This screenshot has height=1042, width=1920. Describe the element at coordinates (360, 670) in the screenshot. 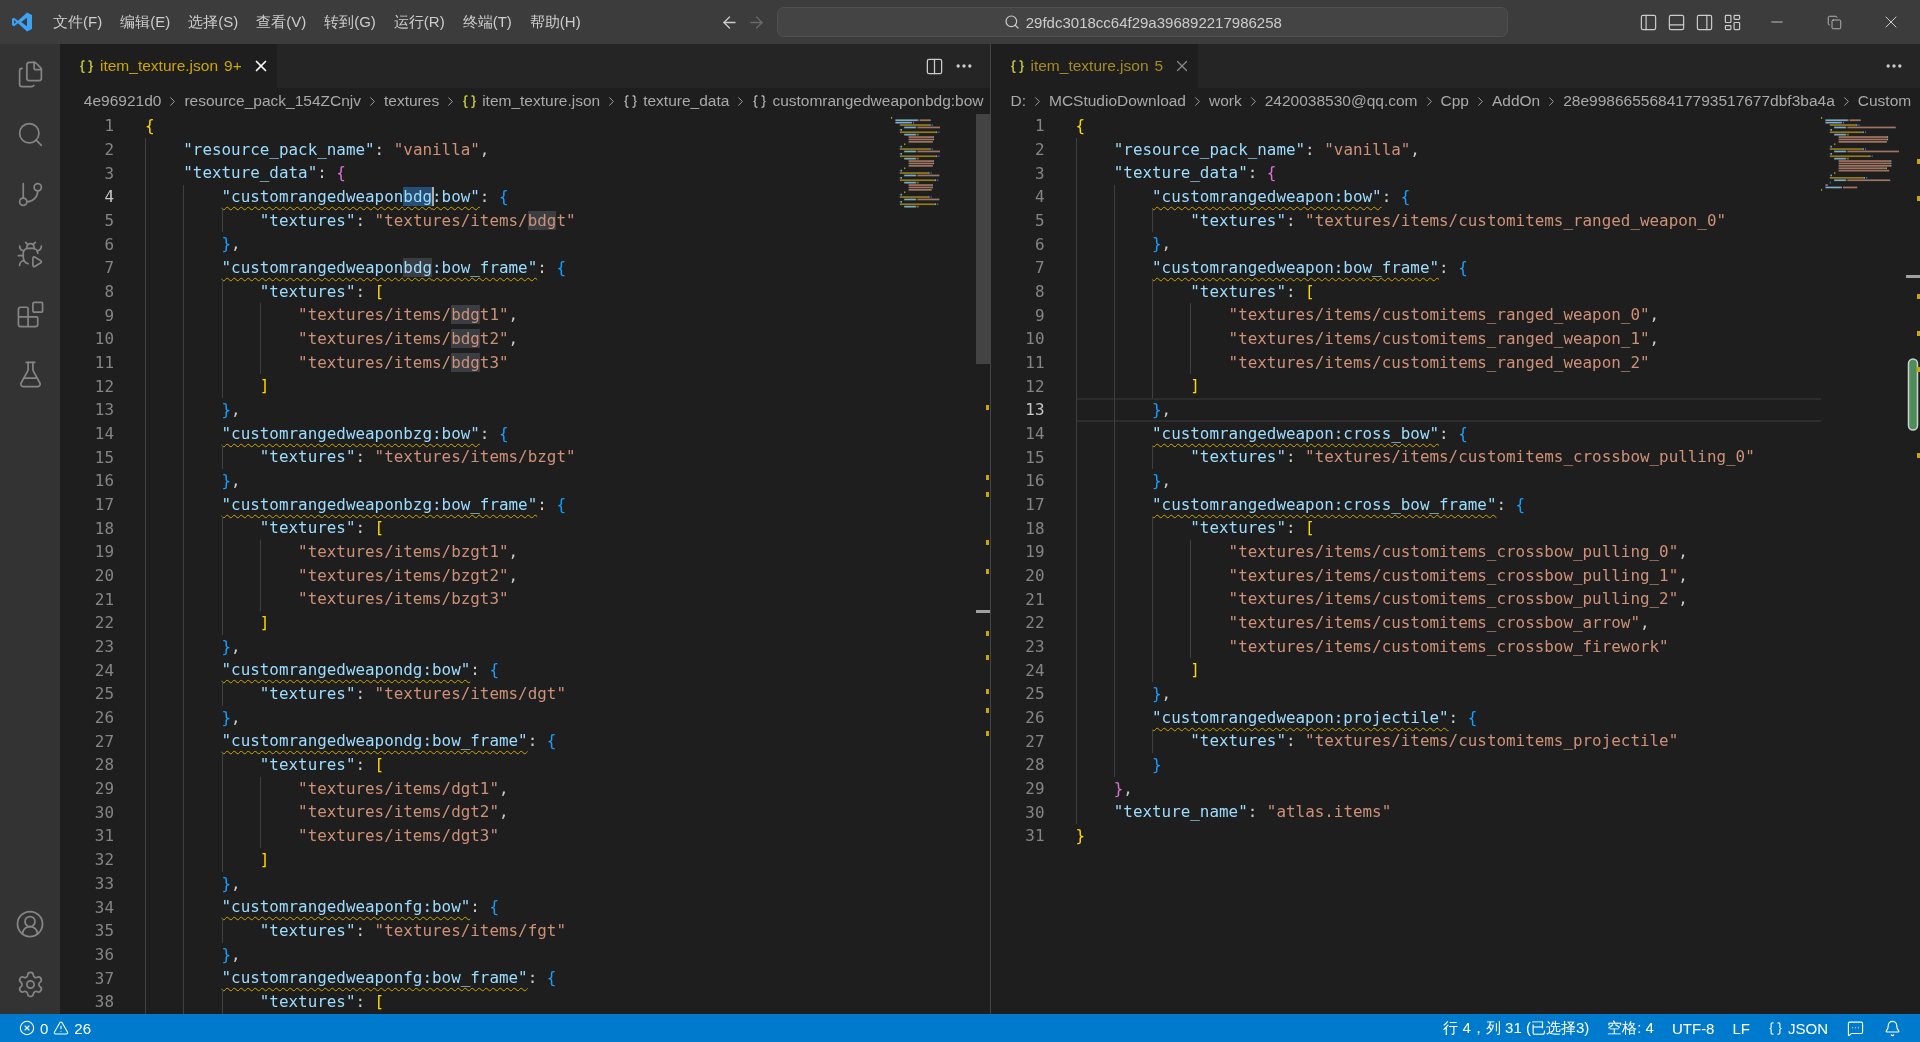

I see `code-line: "customrangedweapondg:bow": {` at that location.